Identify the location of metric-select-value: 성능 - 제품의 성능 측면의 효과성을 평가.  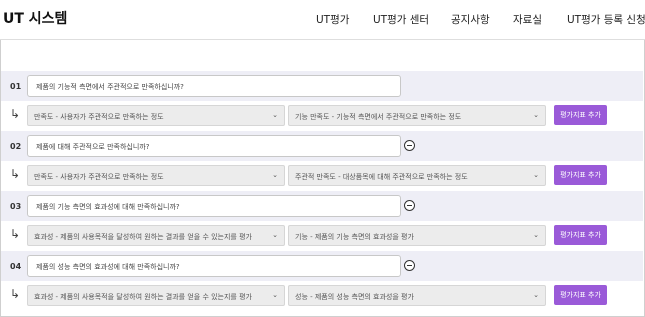
(354, 297).